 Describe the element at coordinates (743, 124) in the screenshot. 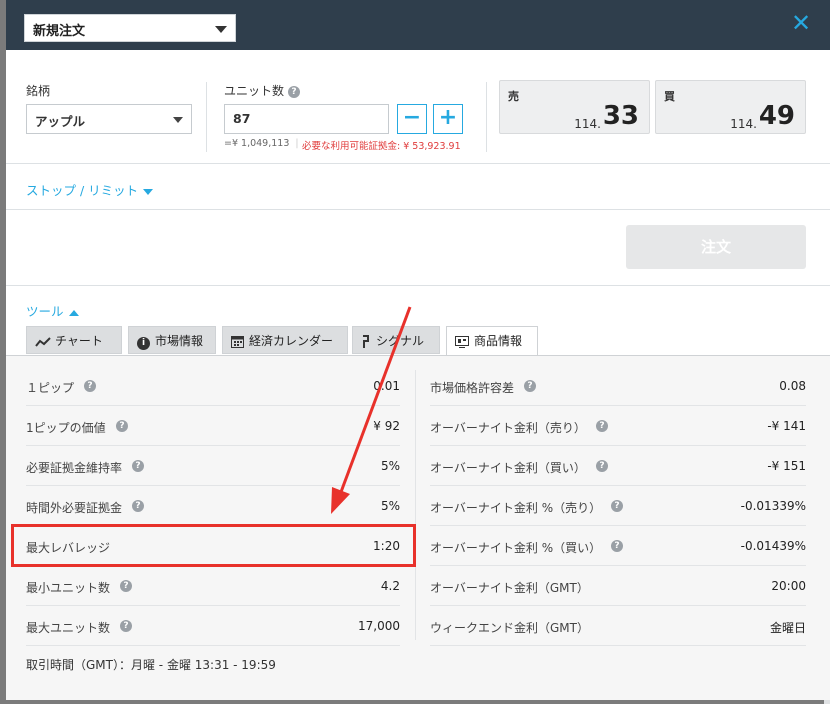

I see `buy-price-prefix: 114.` at that location.